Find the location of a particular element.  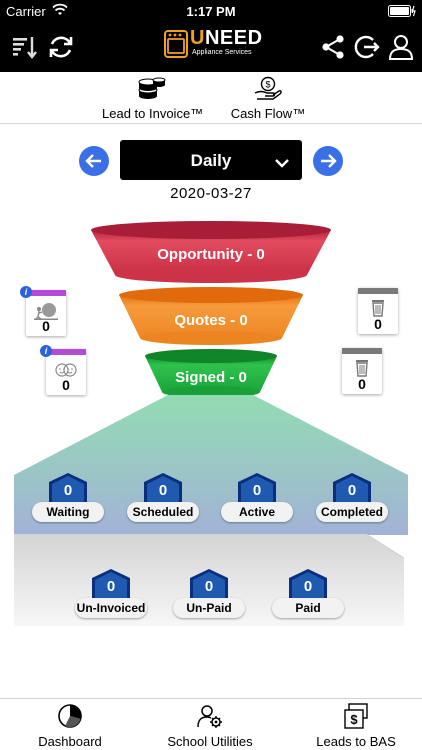

arrow-left-icon is located at coordinates (94, 167).